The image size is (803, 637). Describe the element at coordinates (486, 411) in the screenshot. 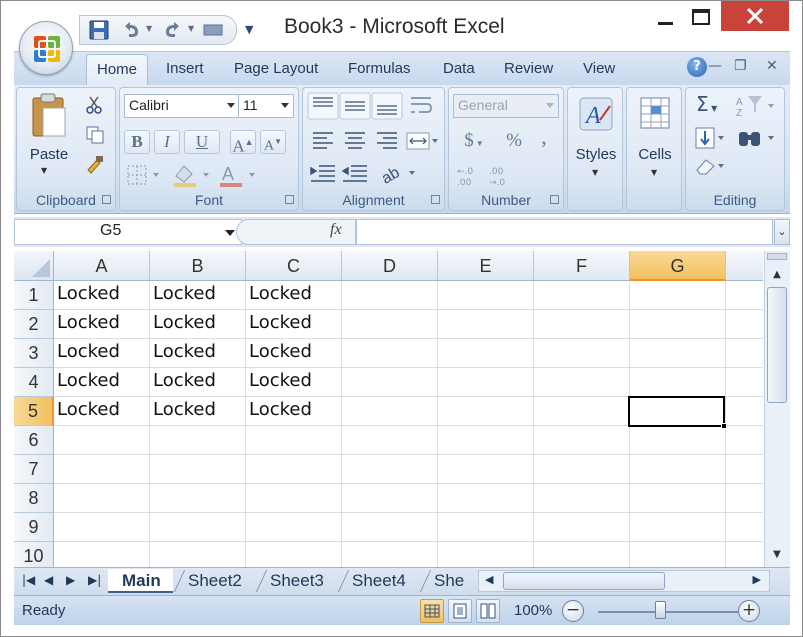

I see `cell-E5` at that location.